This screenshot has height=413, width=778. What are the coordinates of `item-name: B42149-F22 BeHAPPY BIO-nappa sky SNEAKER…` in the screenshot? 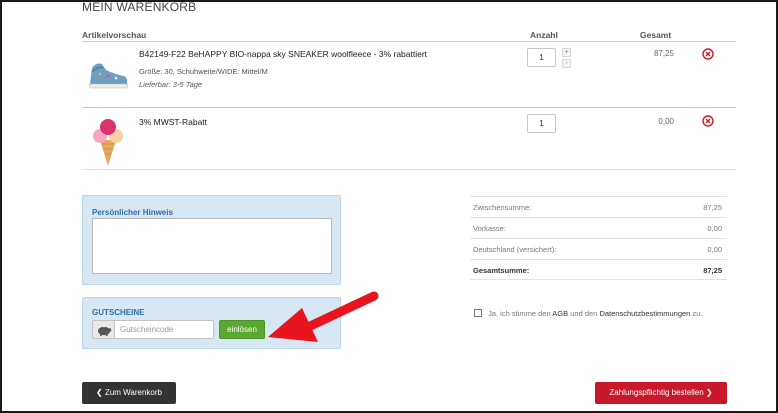 It's located at (283, 54).